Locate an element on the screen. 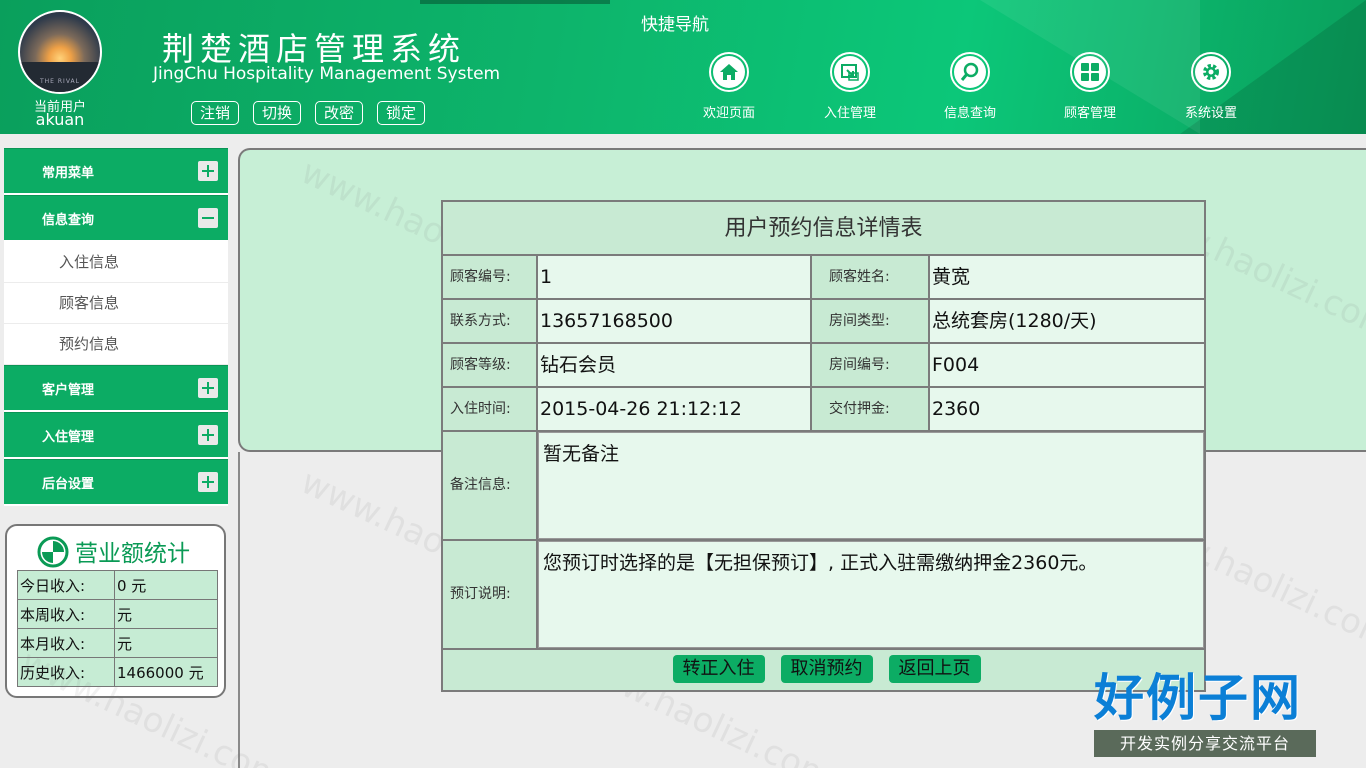  stat-key: 今日收入: is located at coordinates (66, 585).